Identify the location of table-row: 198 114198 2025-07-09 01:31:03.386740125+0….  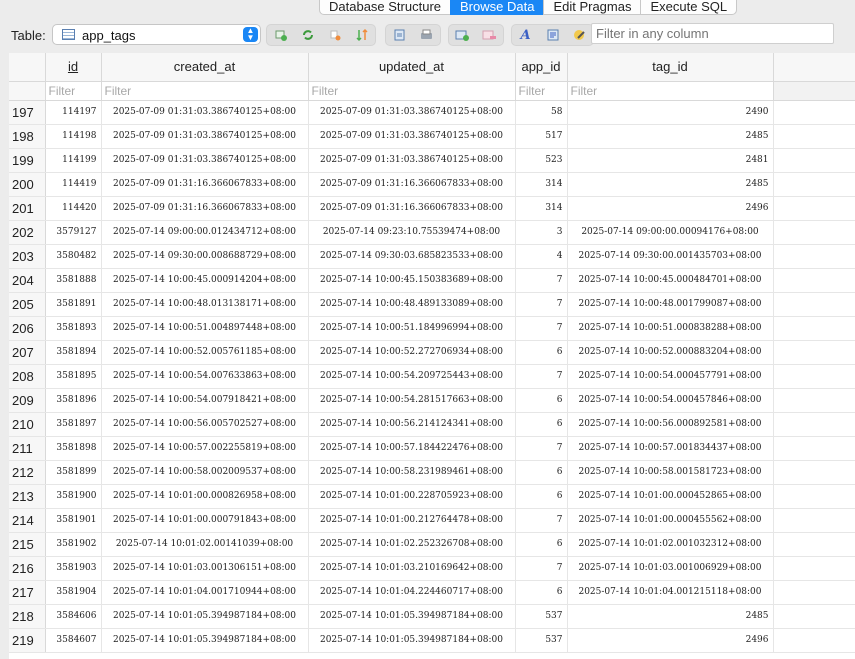
(432, 136).